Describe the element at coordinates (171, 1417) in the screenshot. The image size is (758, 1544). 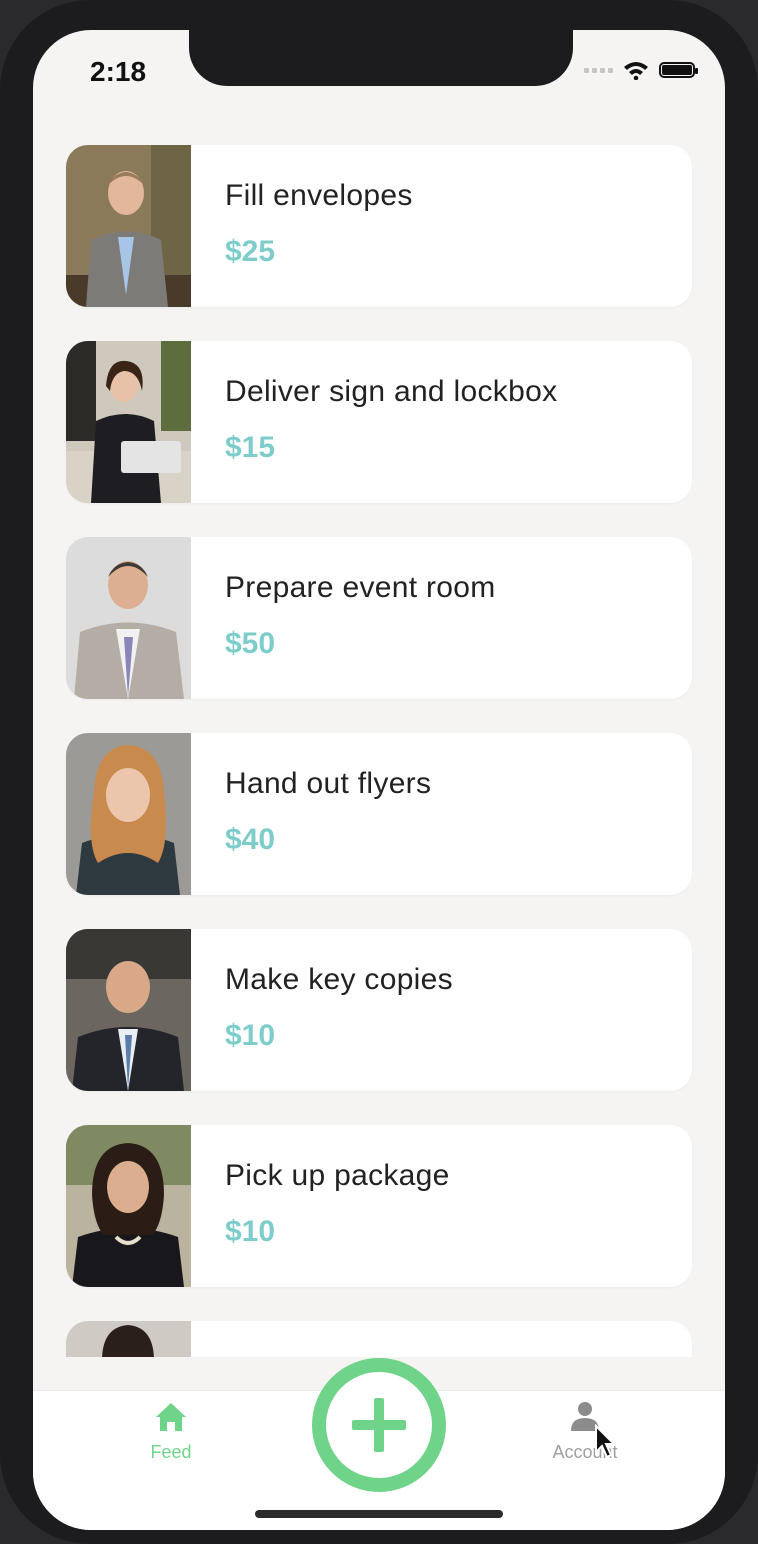
I see `home-icon` at that location.